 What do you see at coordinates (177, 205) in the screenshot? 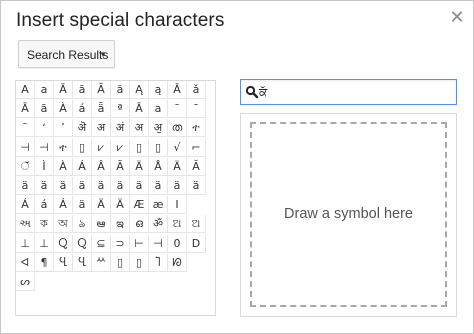
I see `character-cell: Ⅰ` at bounding box center [177, 205].